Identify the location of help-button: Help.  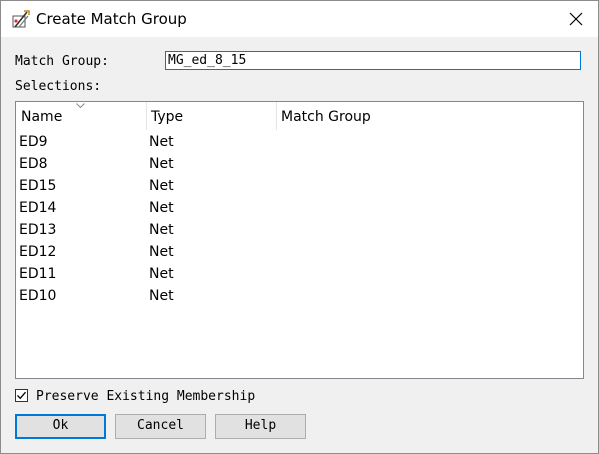
(260, 426).